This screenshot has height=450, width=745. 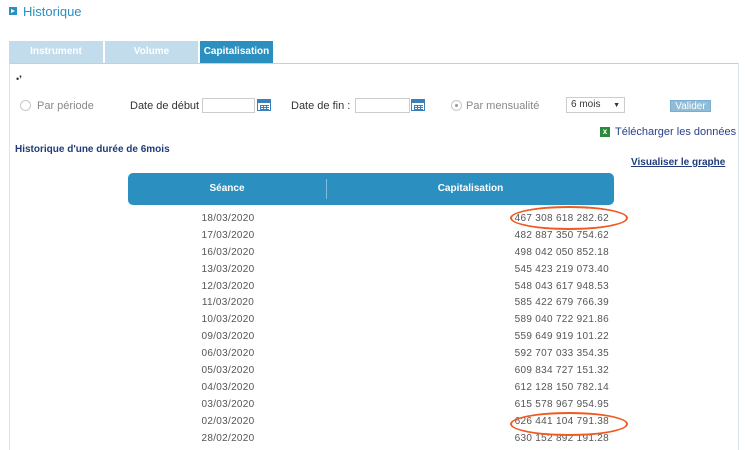 I want to click on date-end-label: Date de fin :, so click(x=321, y=106).